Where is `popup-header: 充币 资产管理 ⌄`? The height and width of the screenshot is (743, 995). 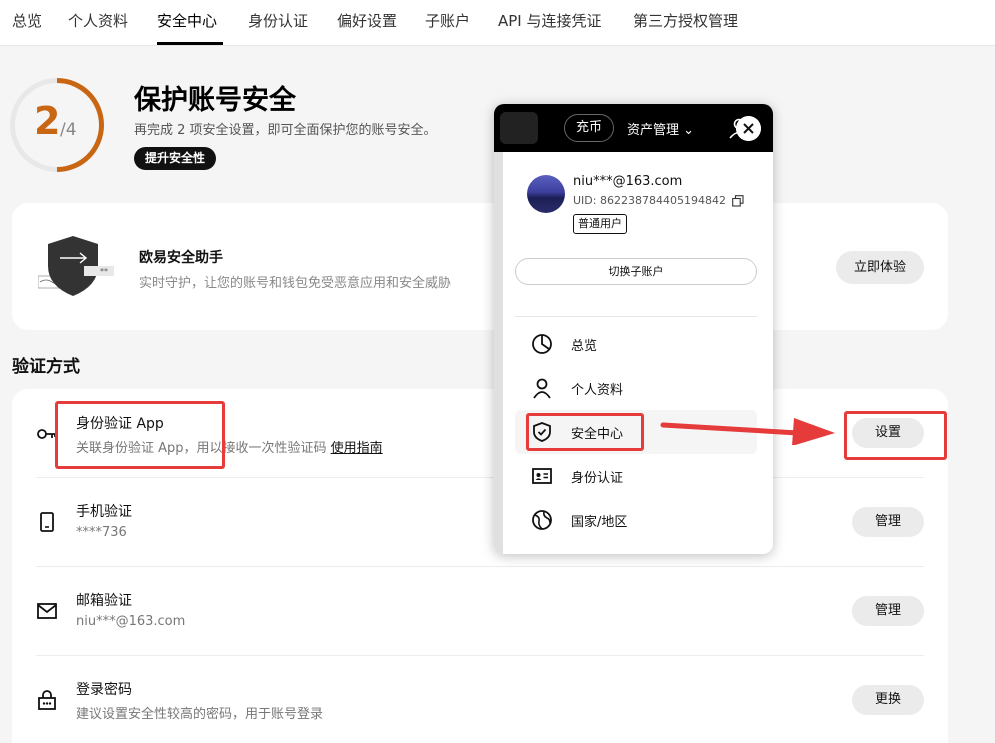 popup-header: 充币 资产管理 ⌄ is located at coordinates (633, 128).